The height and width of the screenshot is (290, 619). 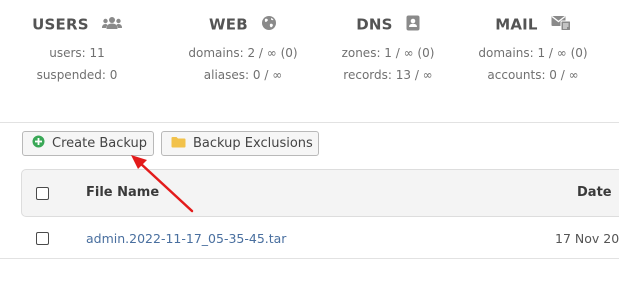 I want to click on stat-mail-accounts: accounts: 0 / ∞, so click(x=533, y=75).